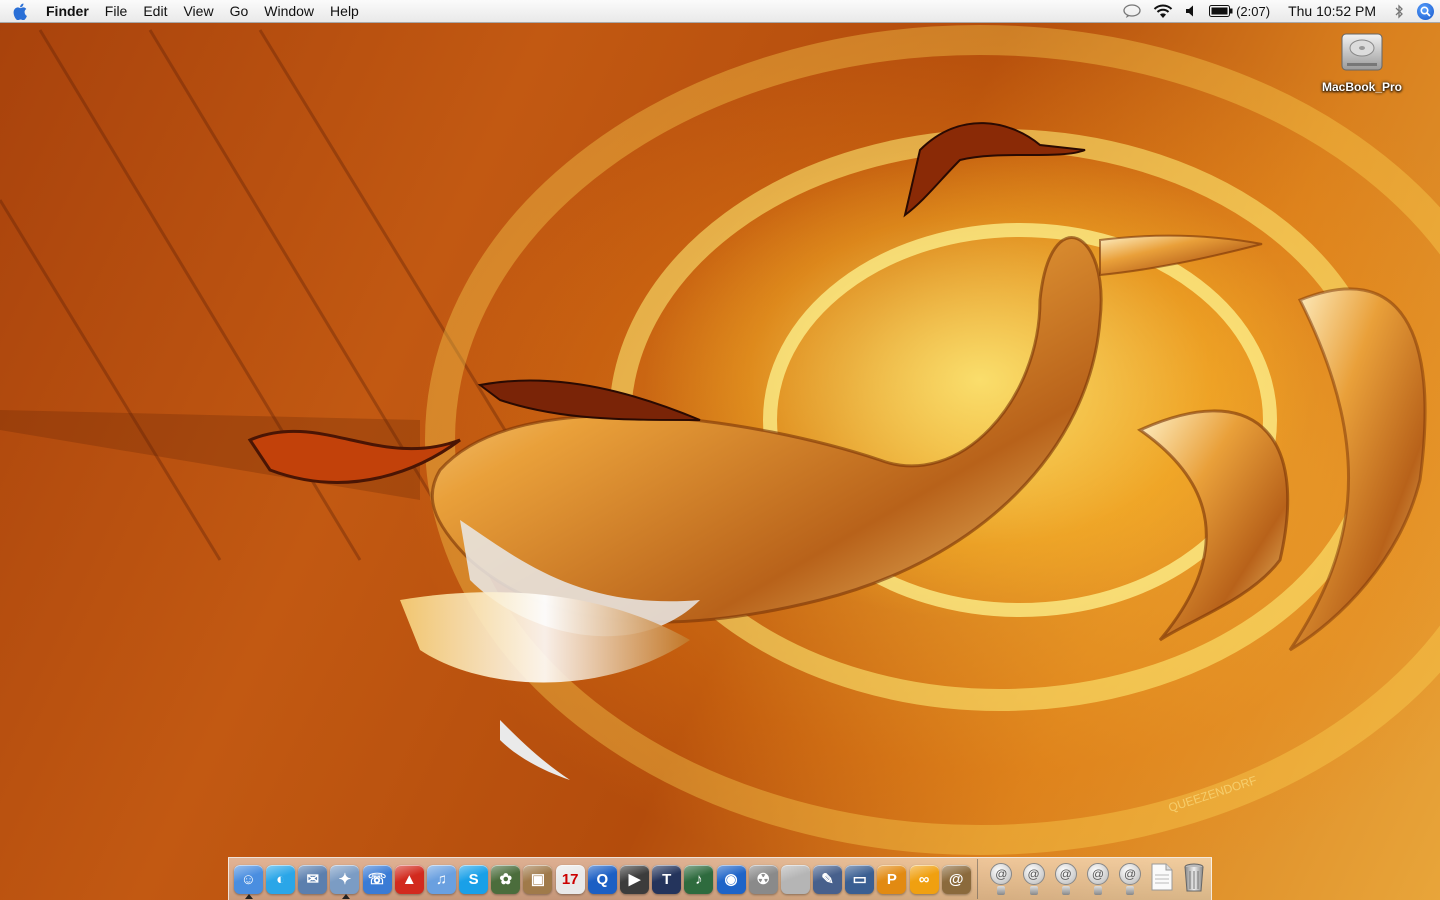 The height and width of the screenshot is (900, 1440). I want to click on presentation-icon: ▭, so click(860, 879).